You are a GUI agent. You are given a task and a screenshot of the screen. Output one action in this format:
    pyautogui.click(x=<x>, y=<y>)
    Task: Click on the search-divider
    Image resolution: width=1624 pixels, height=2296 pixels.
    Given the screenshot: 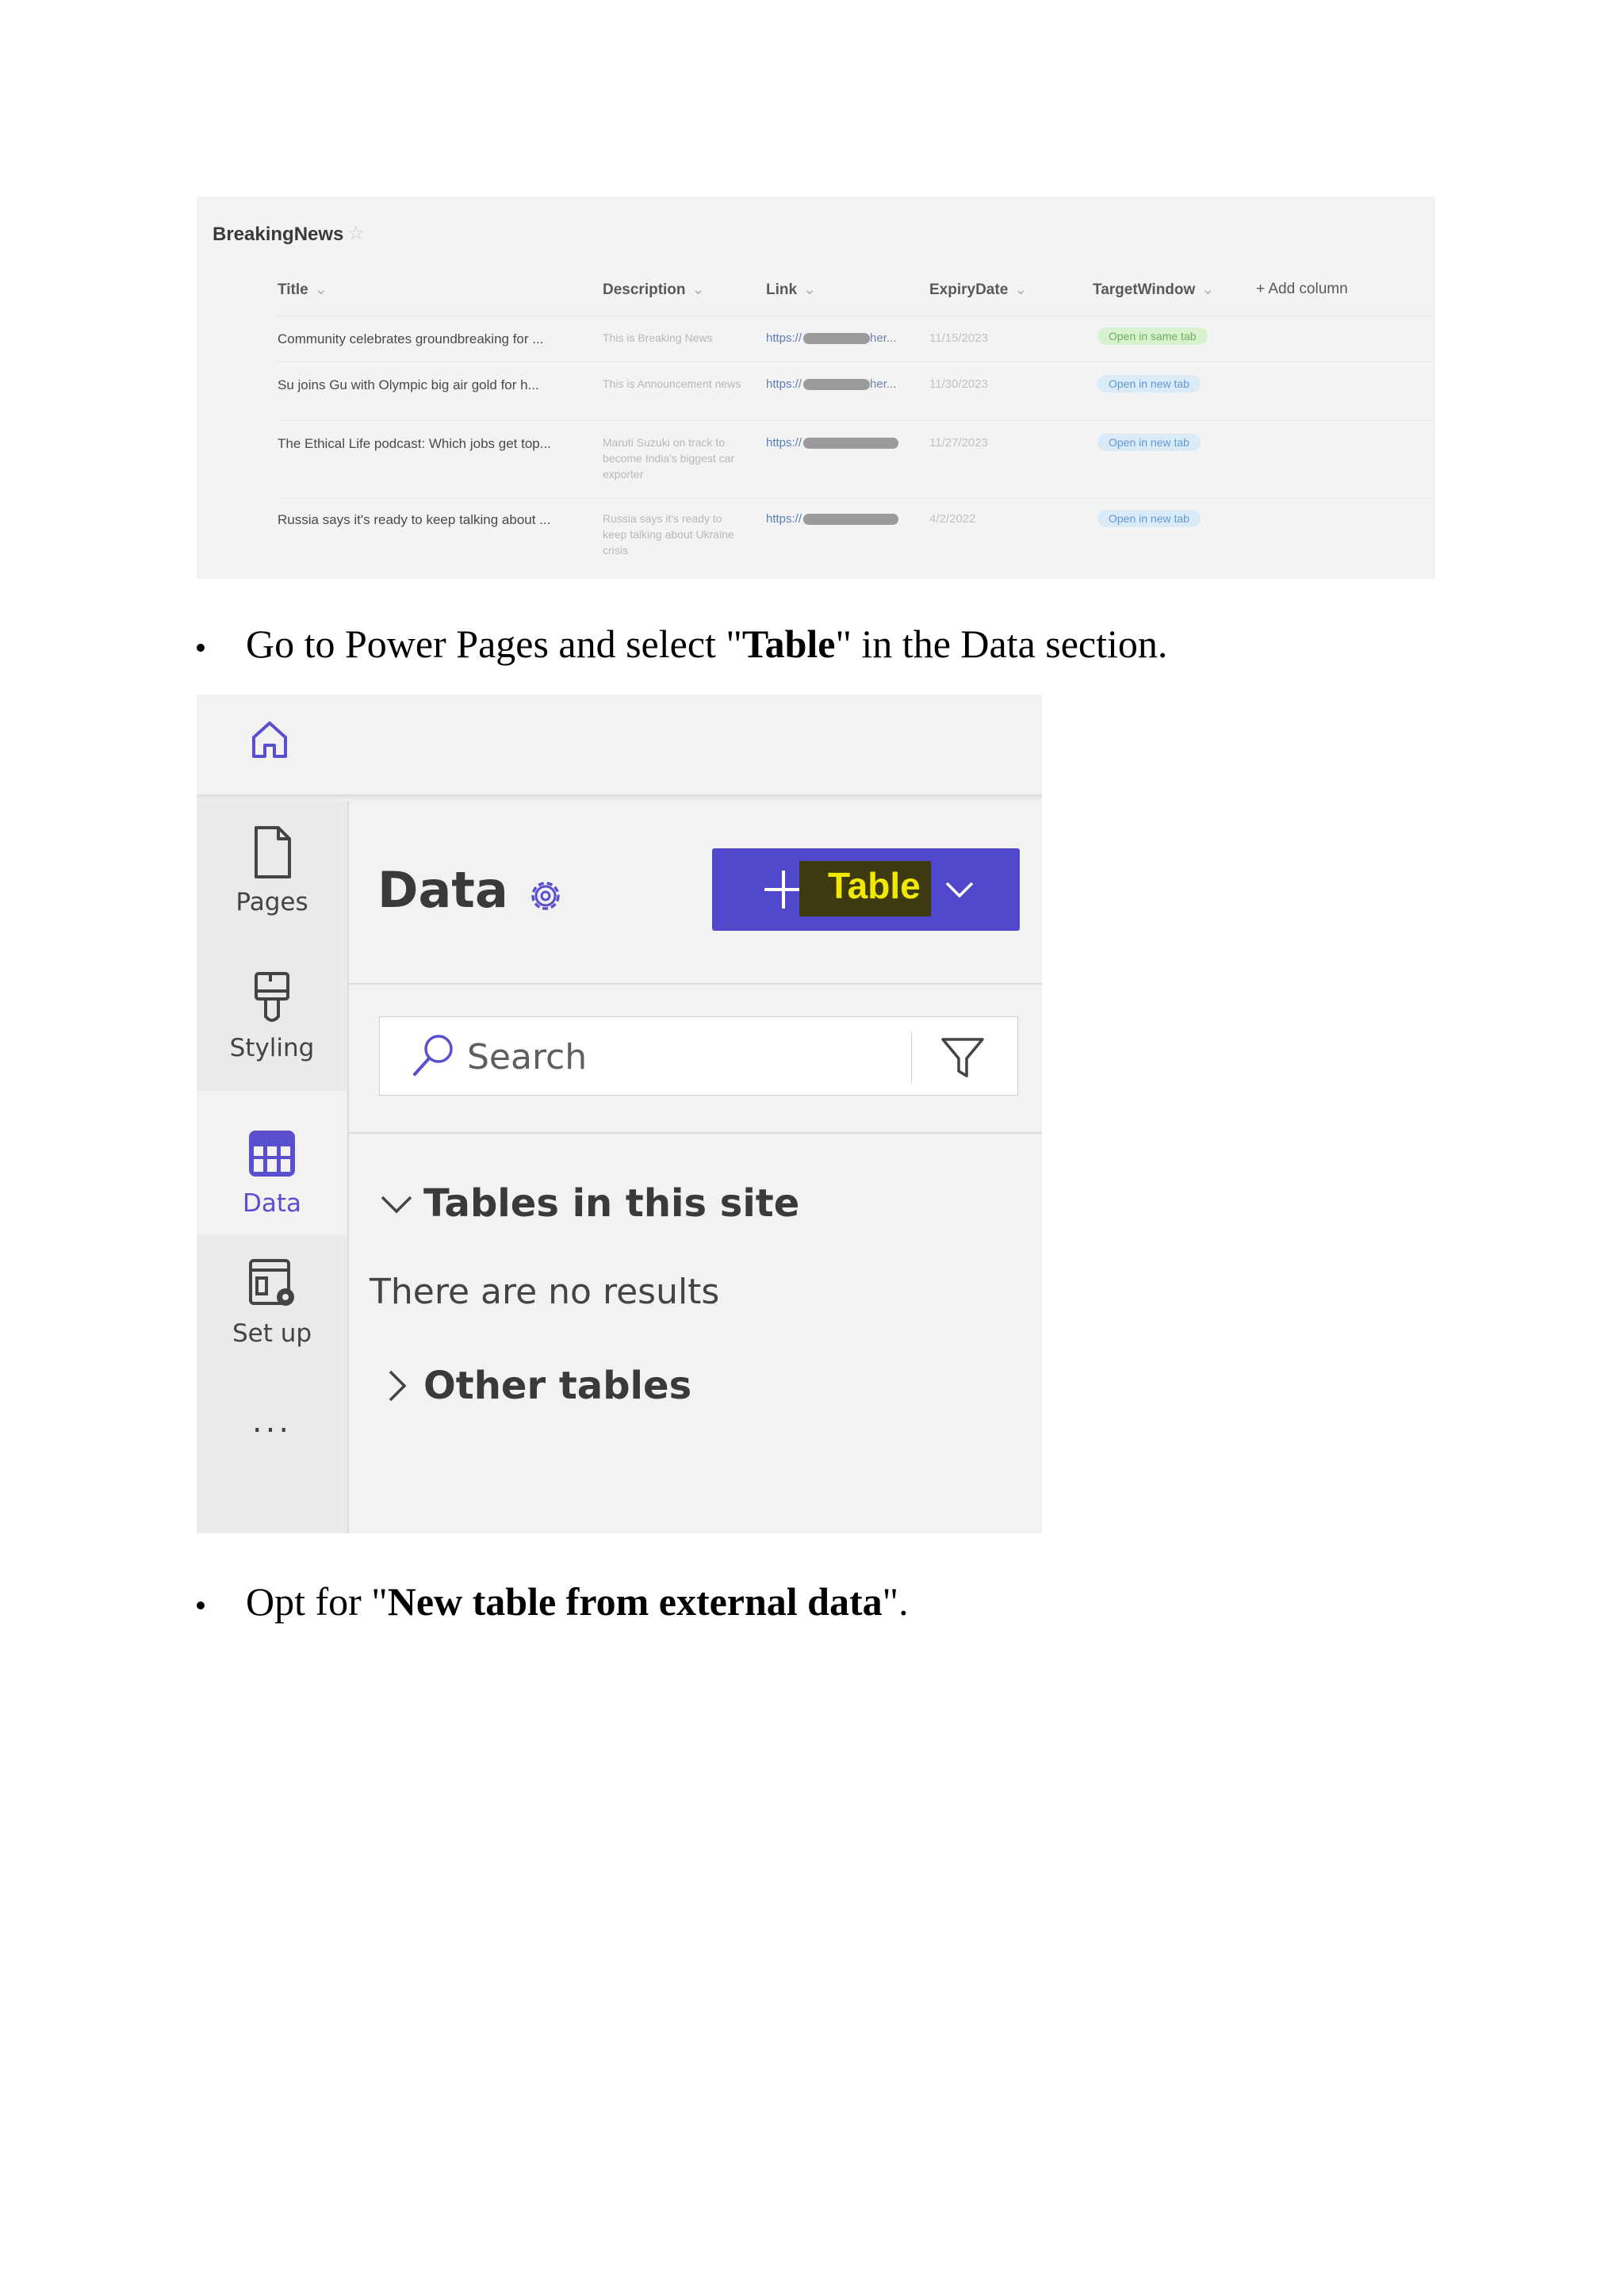 What is the action you would take?
    pyautogui.click(x=695, y=1133)
    